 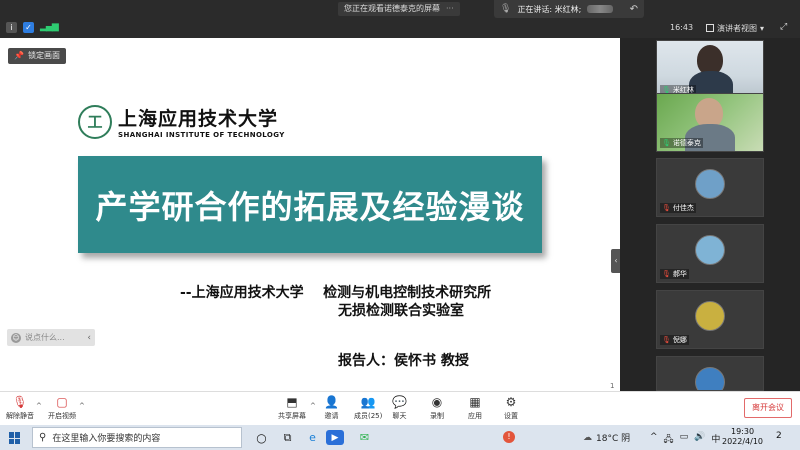 I want to click on more-icon: ···, so click(x=450, y=9).